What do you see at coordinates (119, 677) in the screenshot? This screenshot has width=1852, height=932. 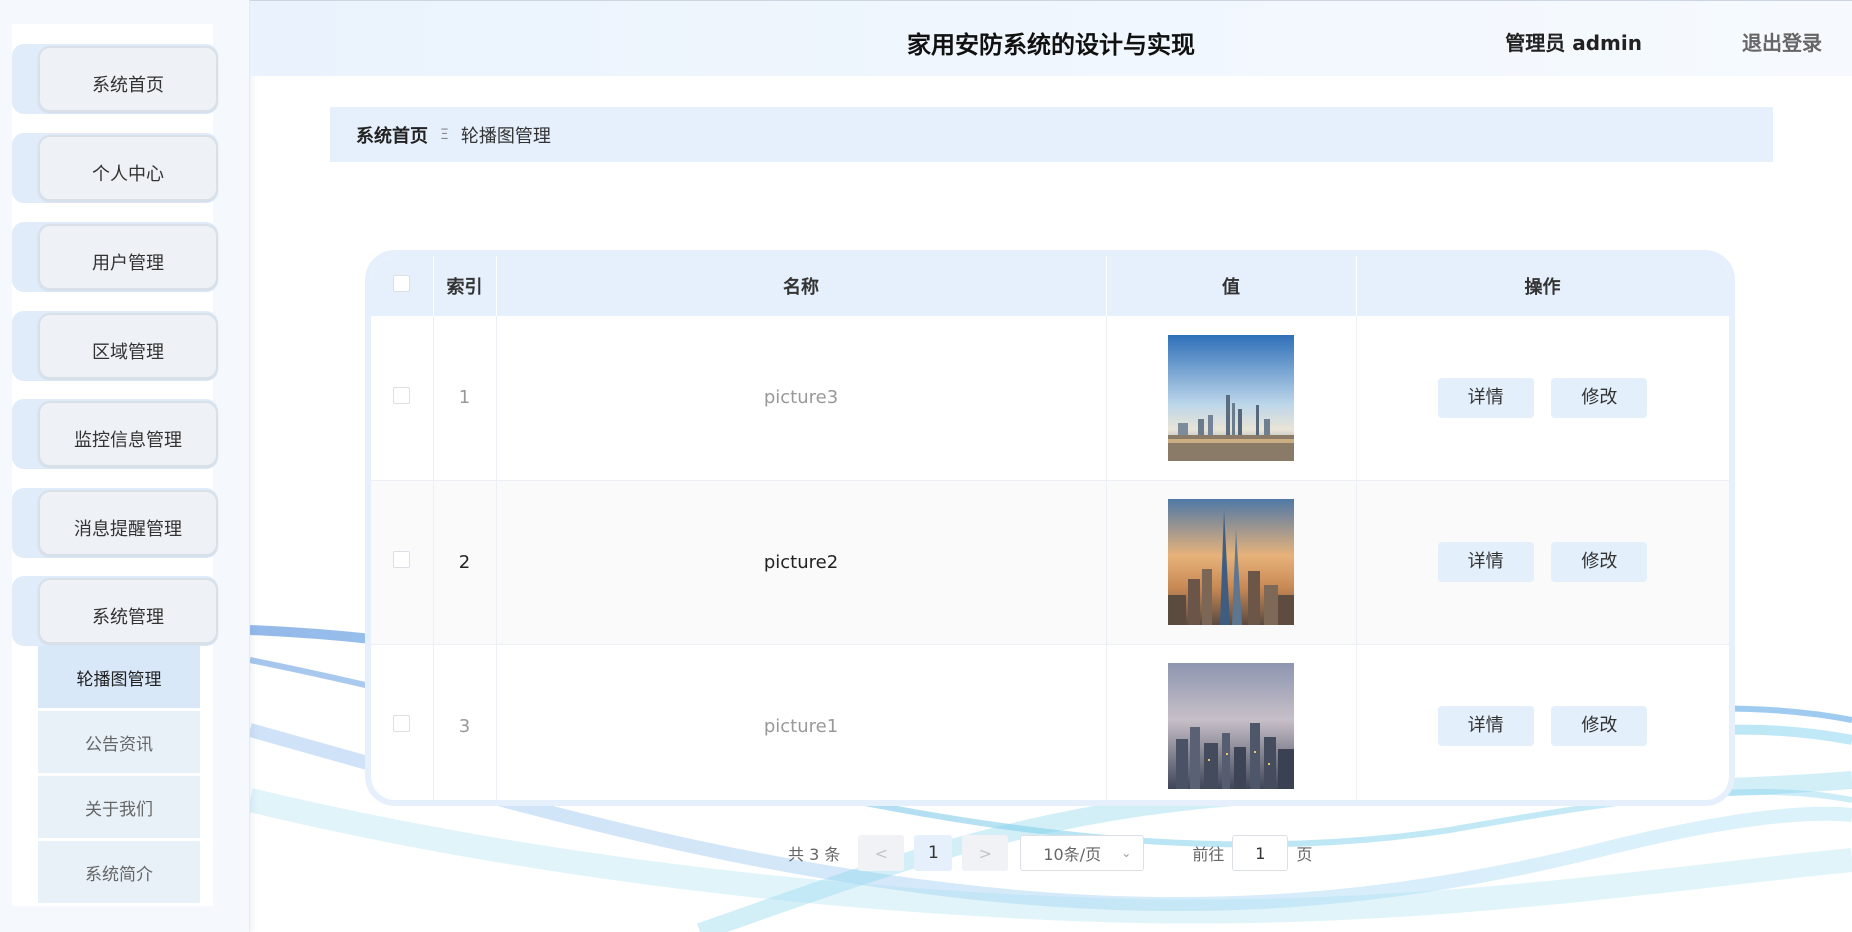 I see `submenu-item-carousel: 轮播图管理` at bounding box center [119, 677].